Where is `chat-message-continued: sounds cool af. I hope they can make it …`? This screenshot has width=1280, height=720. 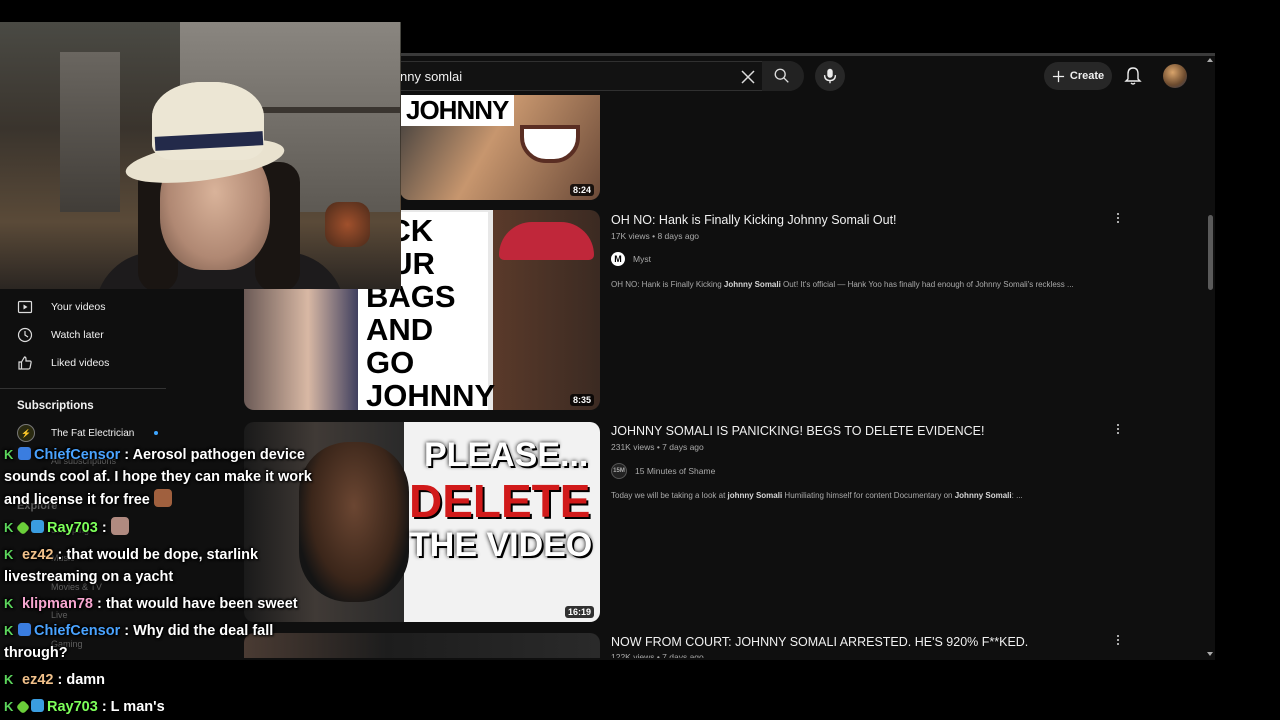 chat-message-continued: sounds cool af. I hope they can make it … is located at coordinates (158, 477).